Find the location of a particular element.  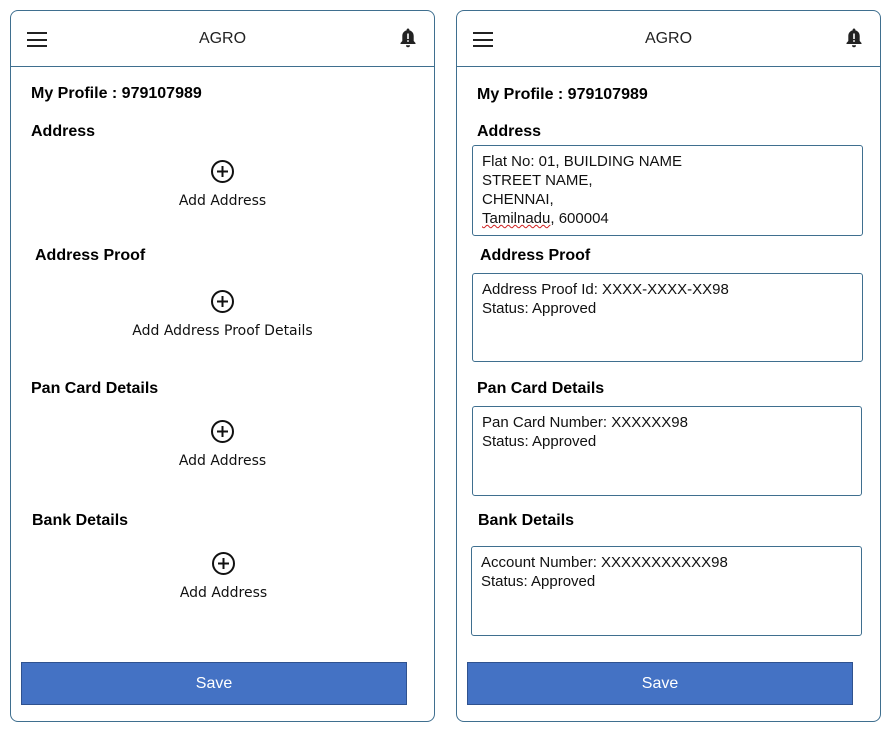

address-line-3: CHENNAI, is located at coordinates (518, 199).